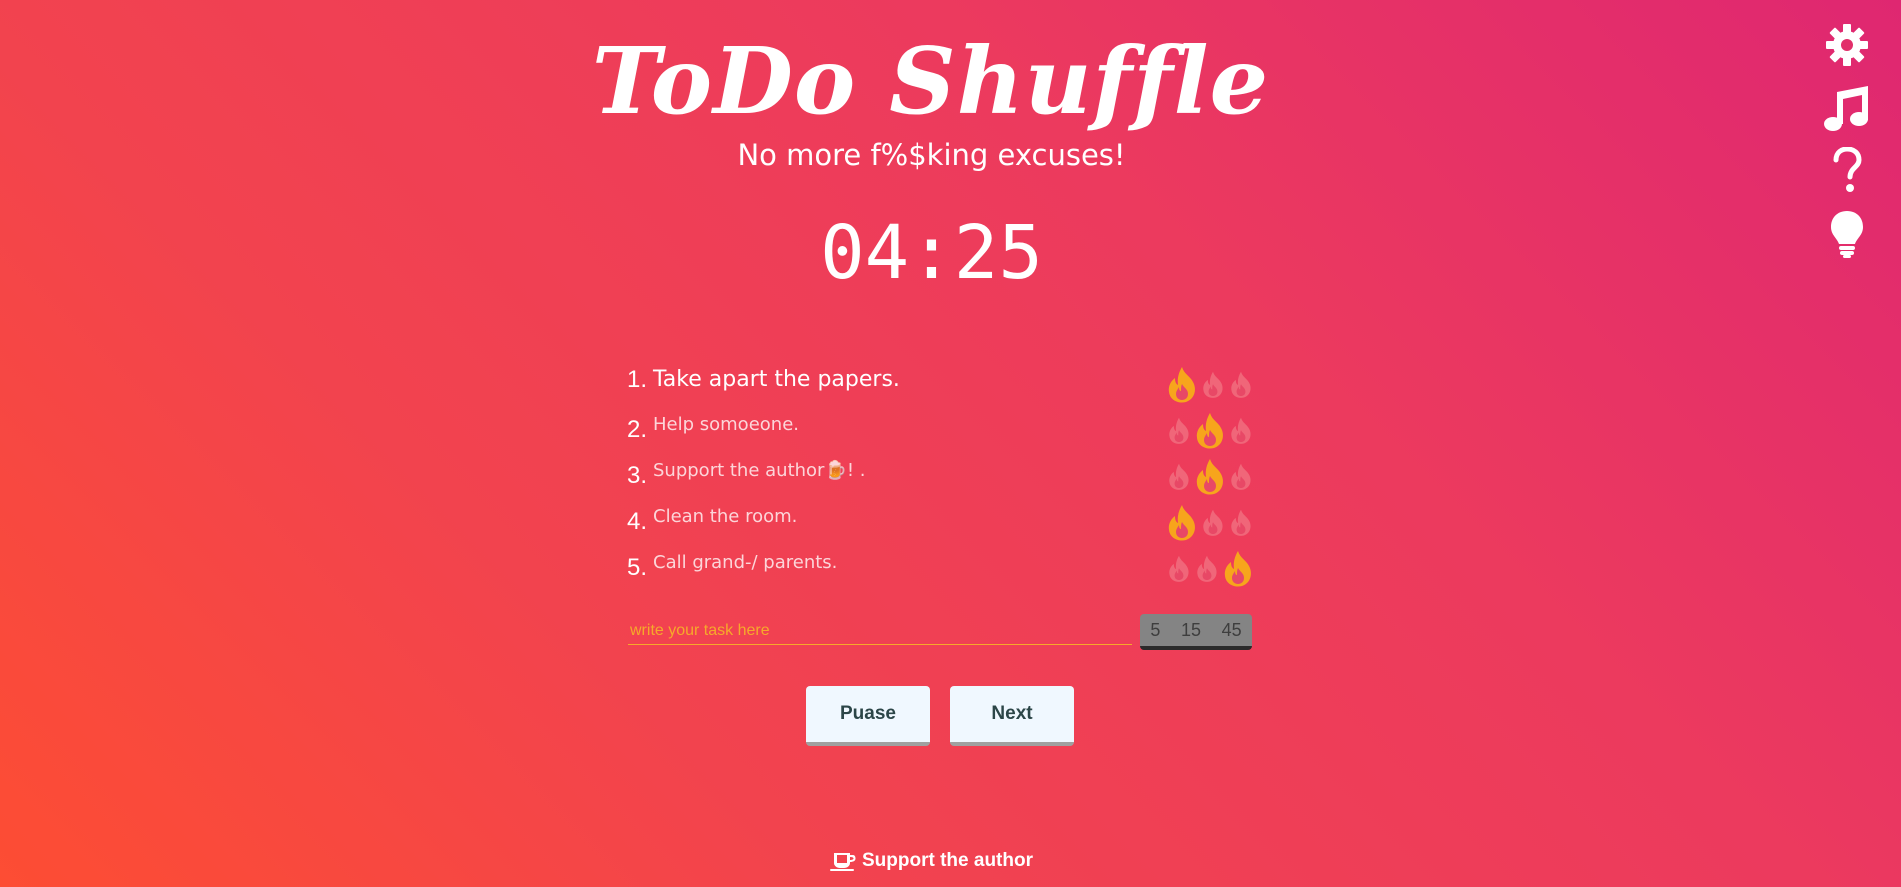 The width and height of the screenshot is (1901, 887). Describe the element at coordinates (1847, 45) in the screenshot. I see `gear-icon` at that location.